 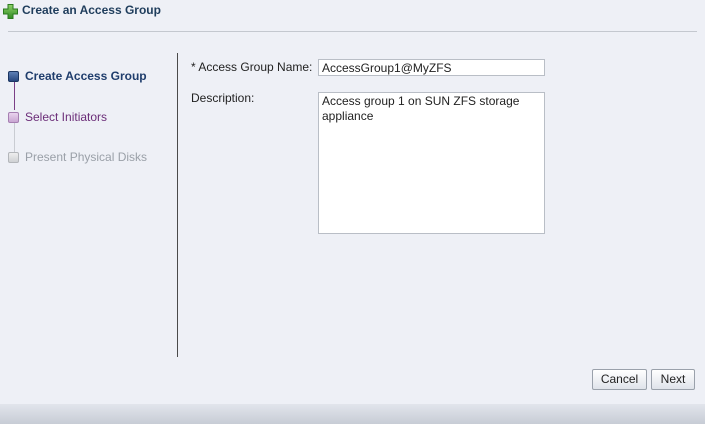 I want to click on add-icon, so click(x=10, y=11).